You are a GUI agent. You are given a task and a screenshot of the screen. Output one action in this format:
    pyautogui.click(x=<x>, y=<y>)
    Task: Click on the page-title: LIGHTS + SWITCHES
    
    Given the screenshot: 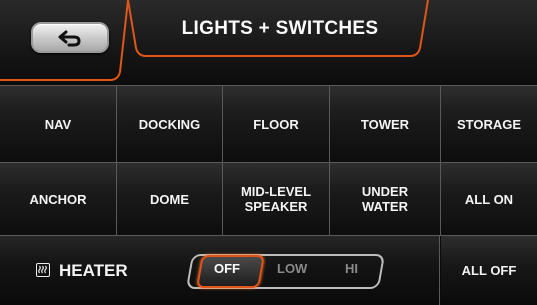 What is the action you would take?
    pyautogui.click(x=280, y=28)
    